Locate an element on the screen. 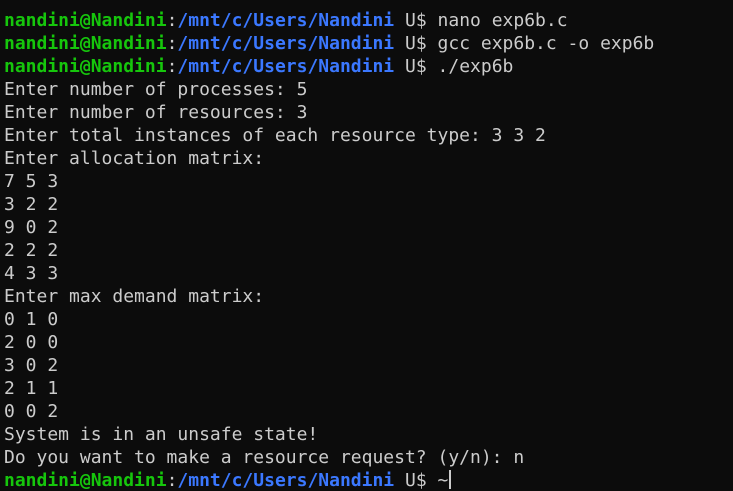  output-line: 2 1 1 is located at coordinates (31, 388).